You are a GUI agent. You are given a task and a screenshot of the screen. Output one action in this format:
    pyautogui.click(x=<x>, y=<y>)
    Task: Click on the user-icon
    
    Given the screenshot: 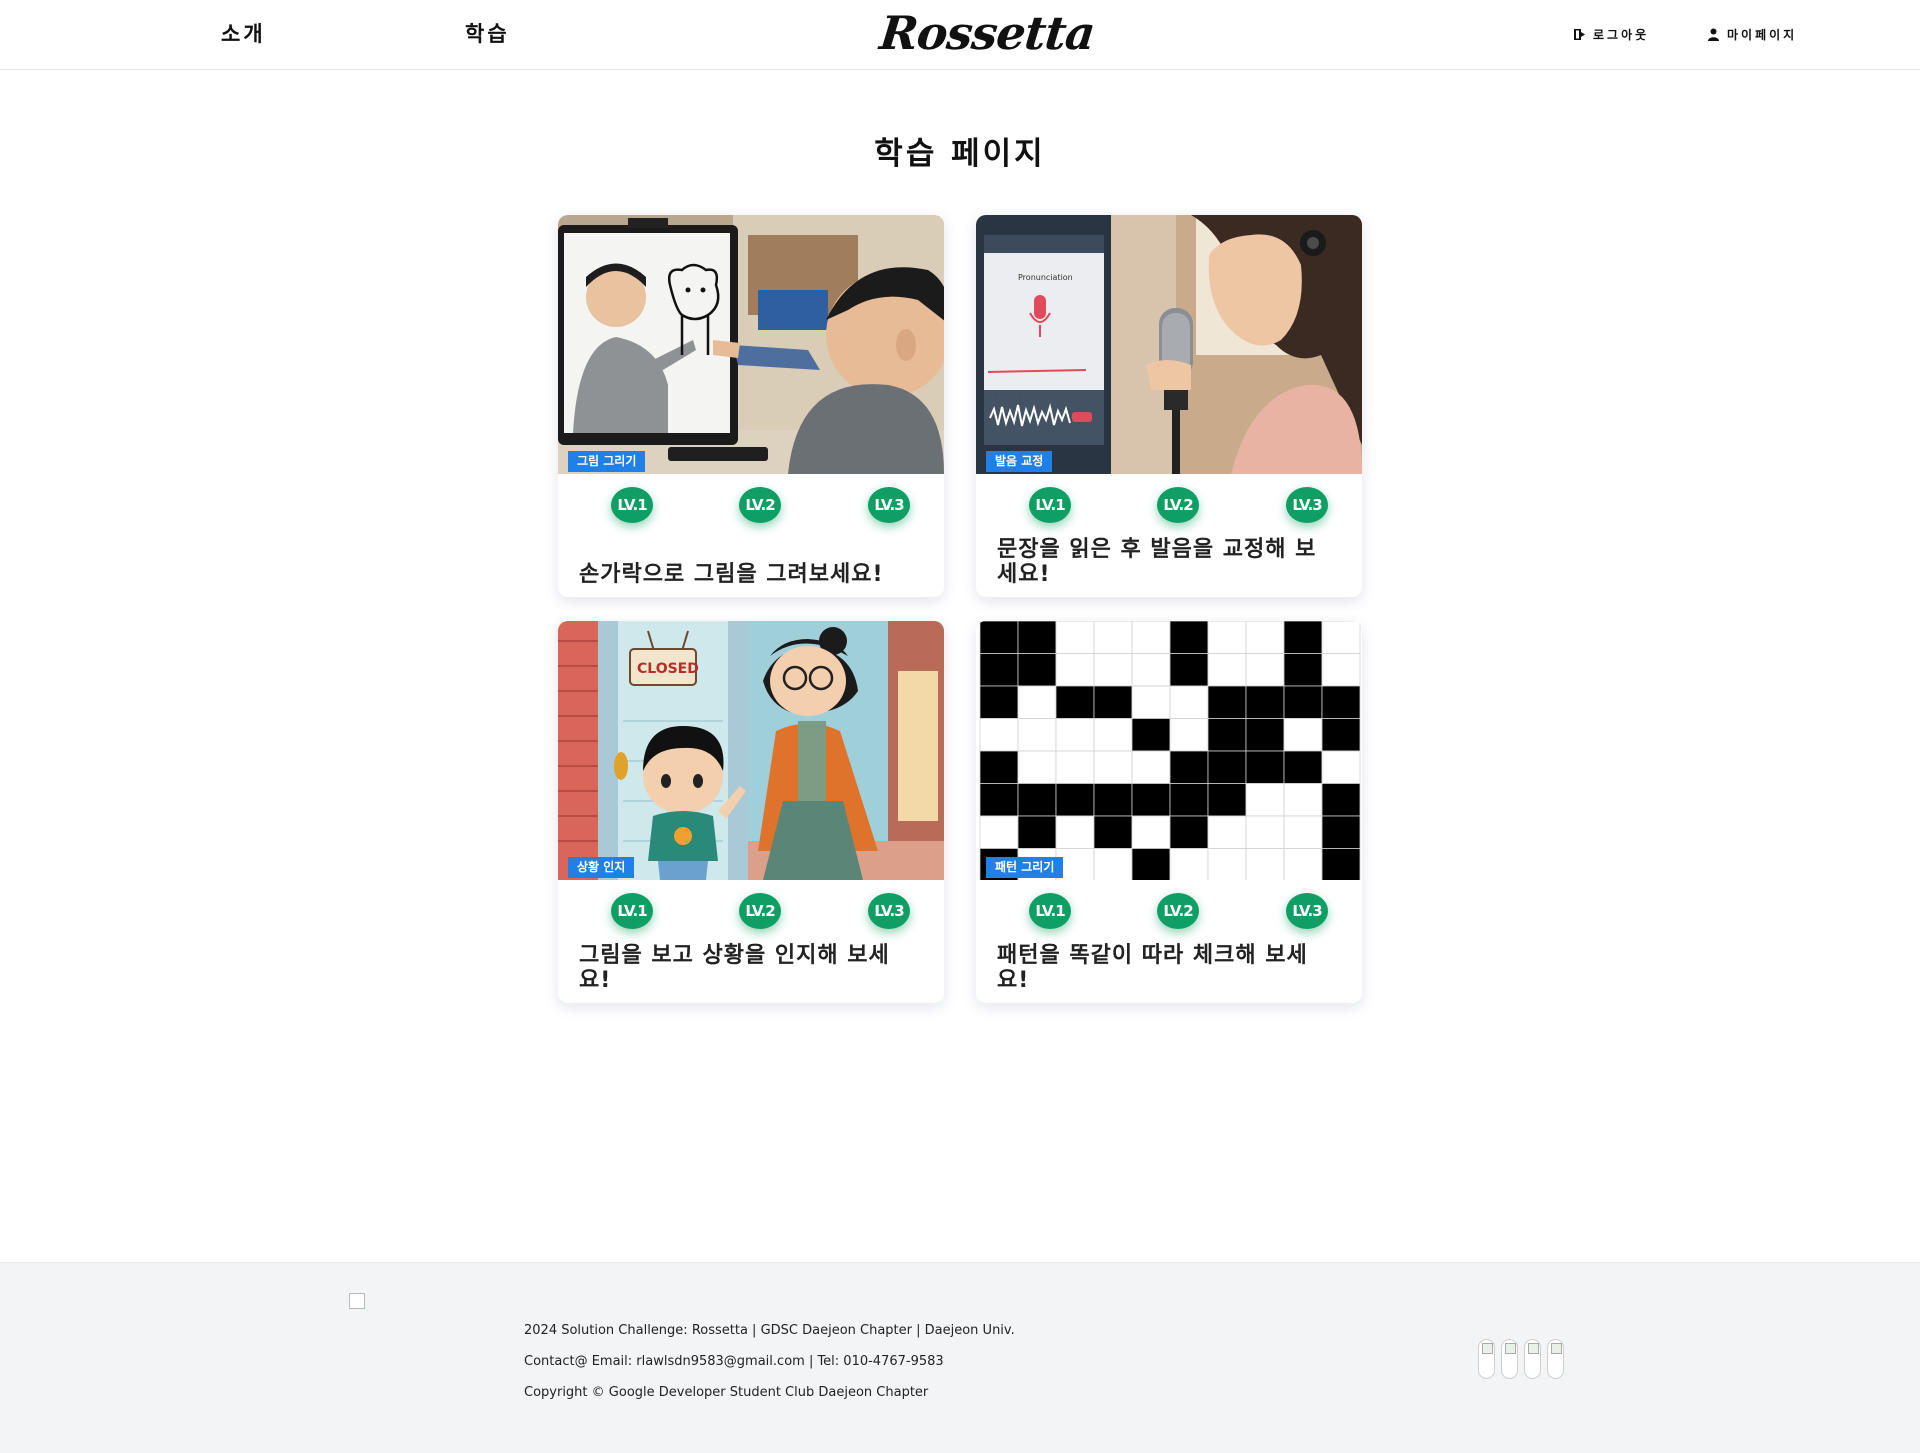 What is the action you would take?
    pyautogui.click(x=1713, y=34)
    